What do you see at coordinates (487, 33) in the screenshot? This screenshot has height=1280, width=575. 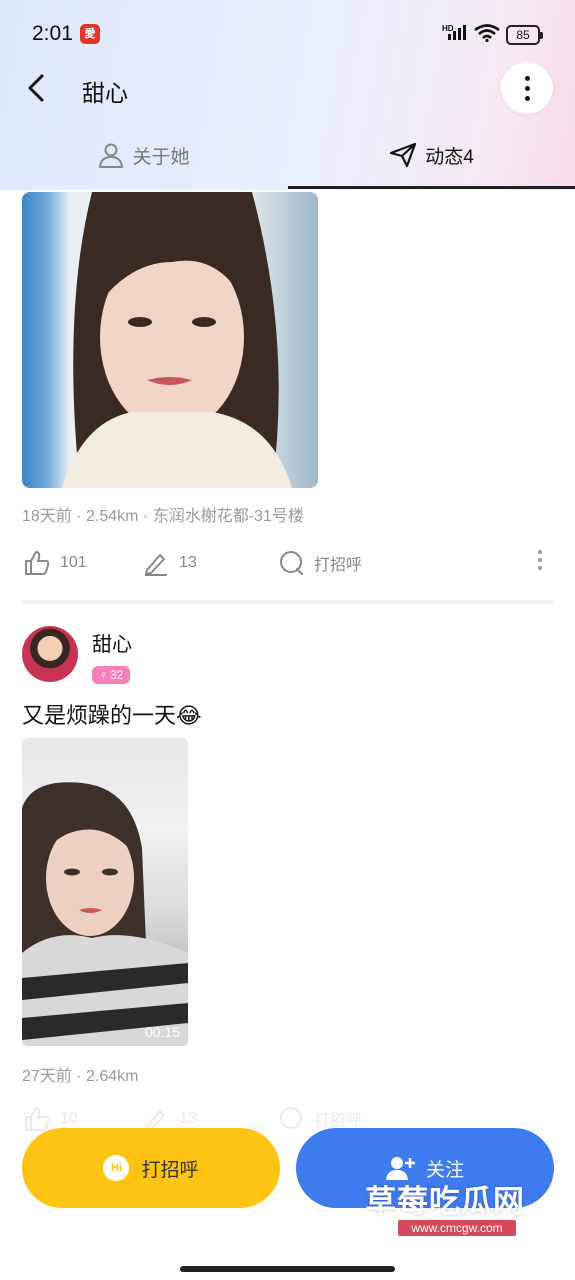 I see `wifi-icon` at bounding box center [487, 33].